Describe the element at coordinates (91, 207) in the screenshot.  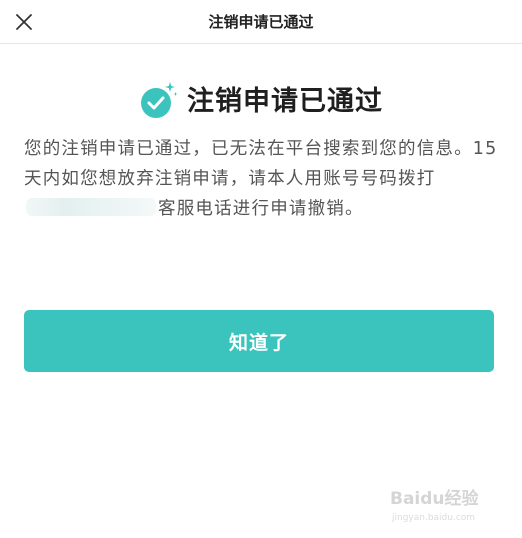
I see `masked-phone-number` at that location.